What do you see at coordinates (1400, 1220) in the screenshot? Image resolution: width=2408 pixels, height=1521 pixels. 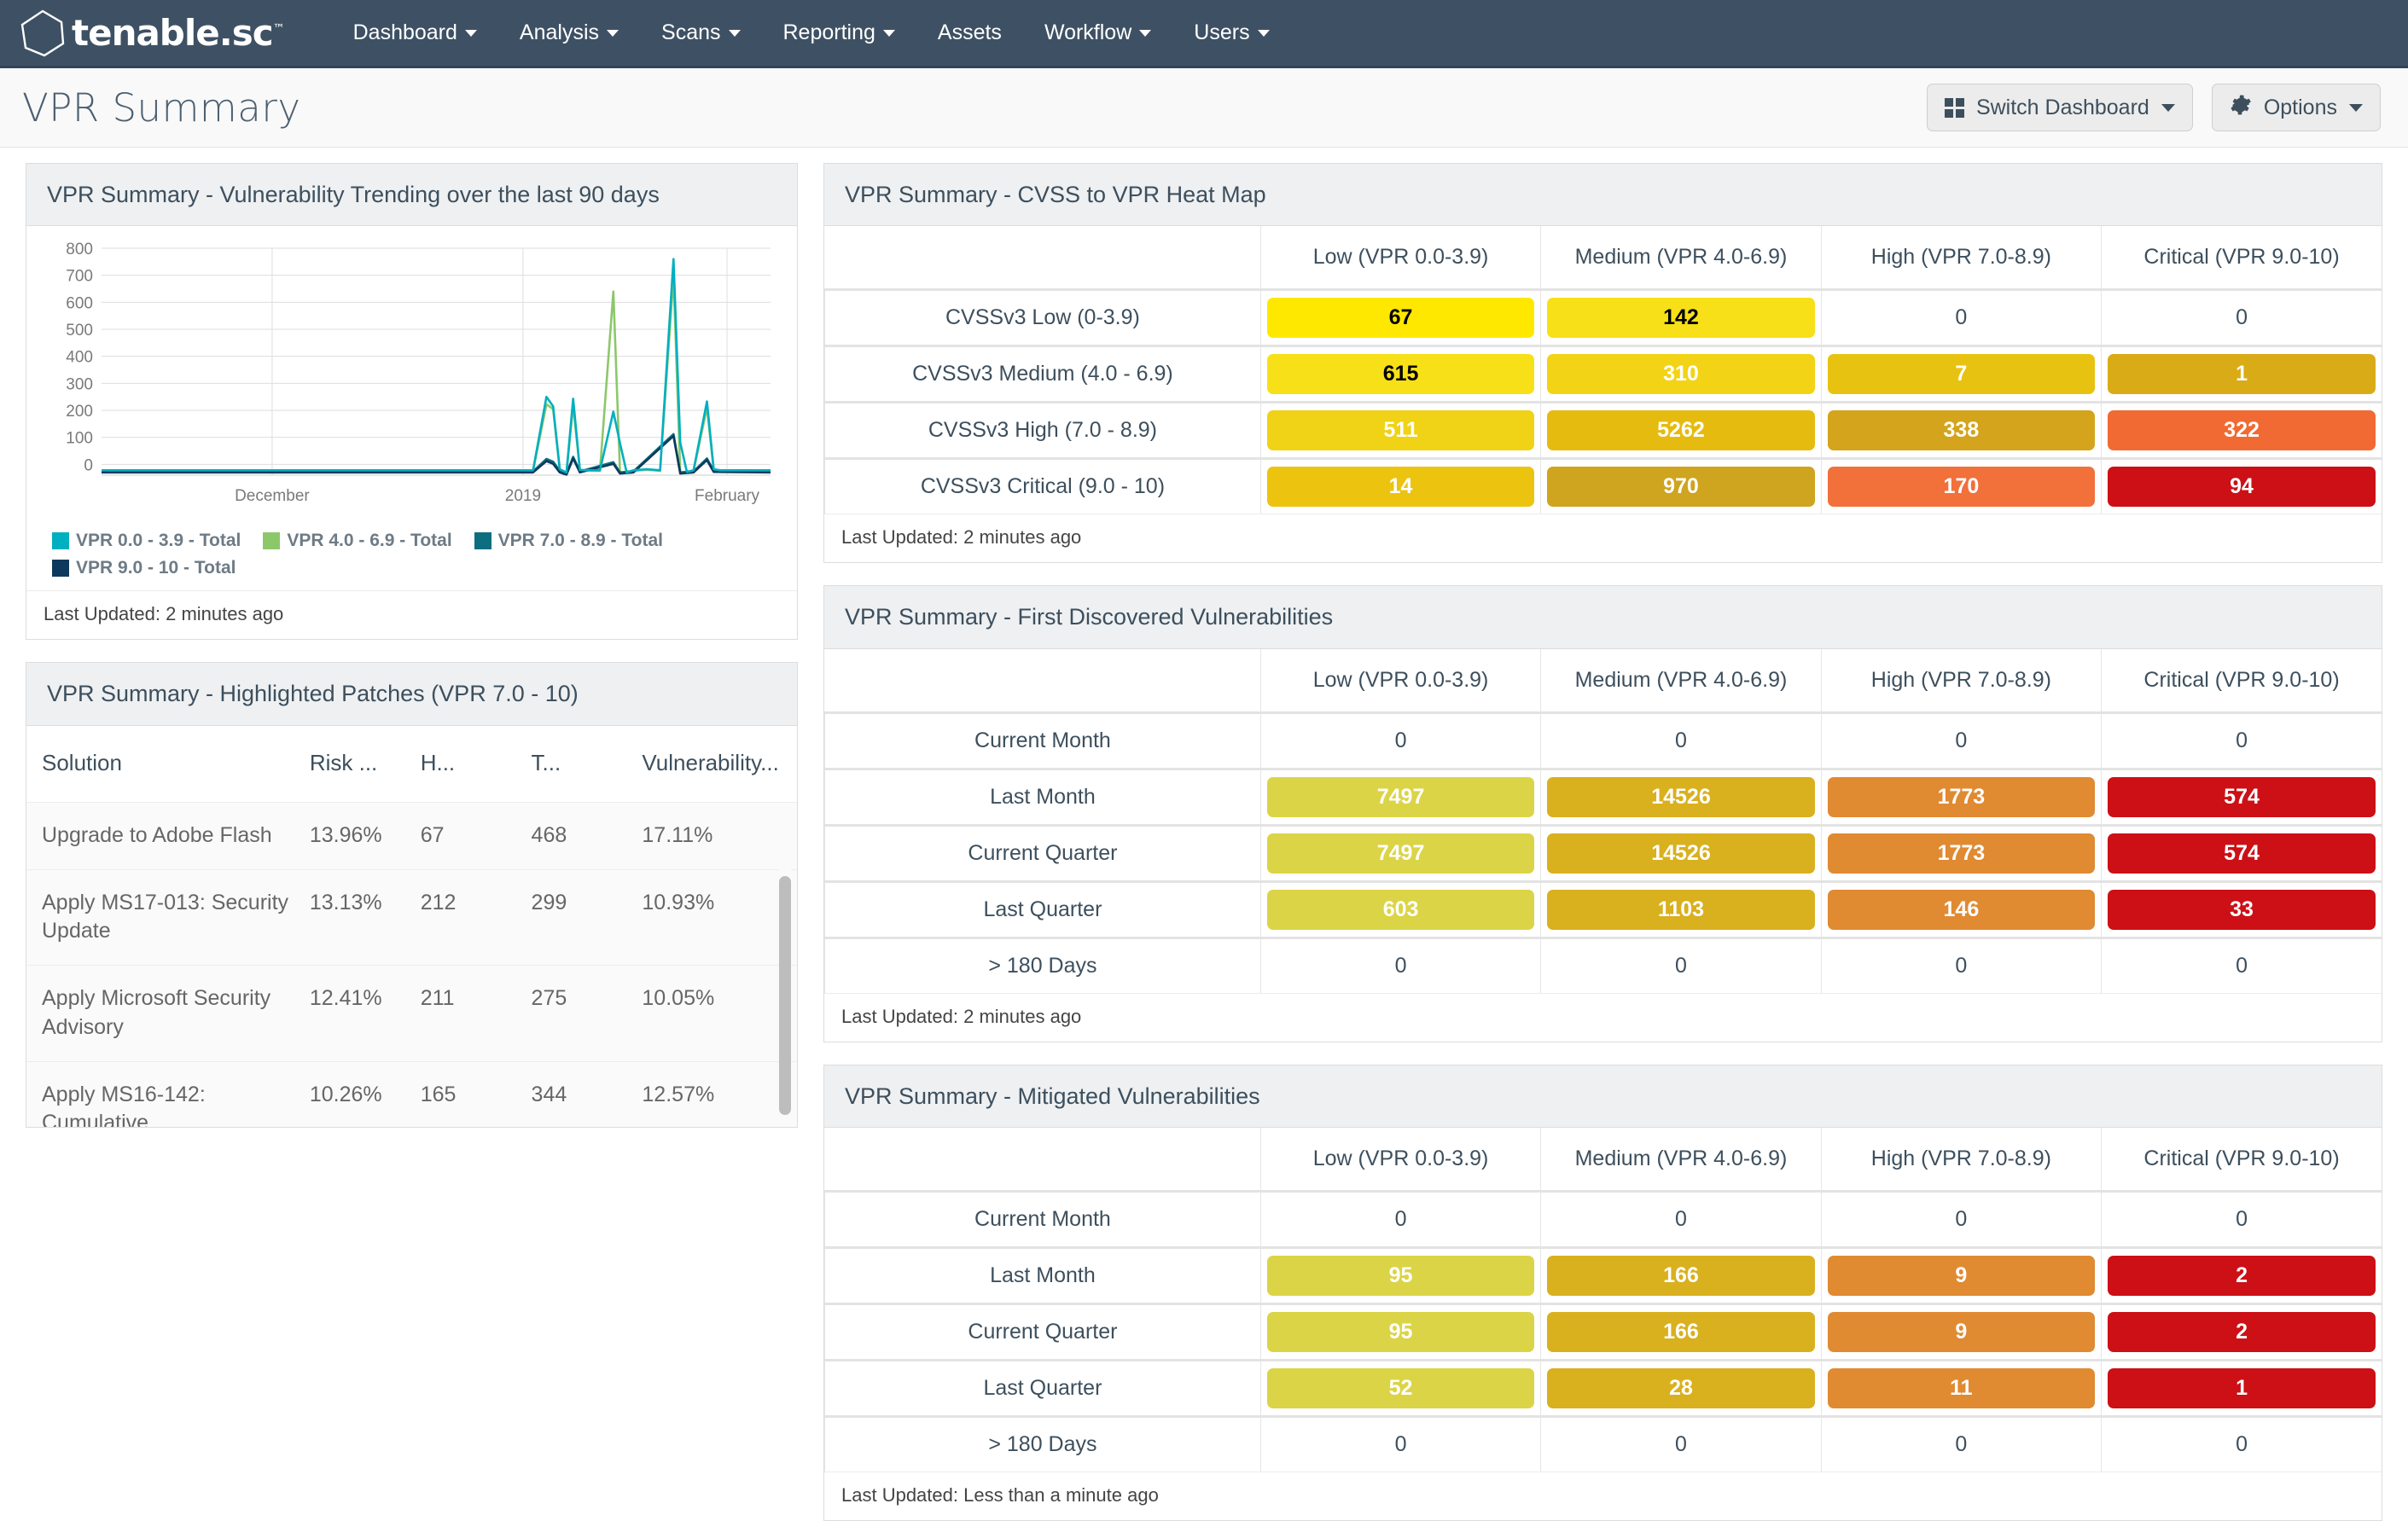 I see `mitigated-cell: 0` at bounding box center [1400, 1220].